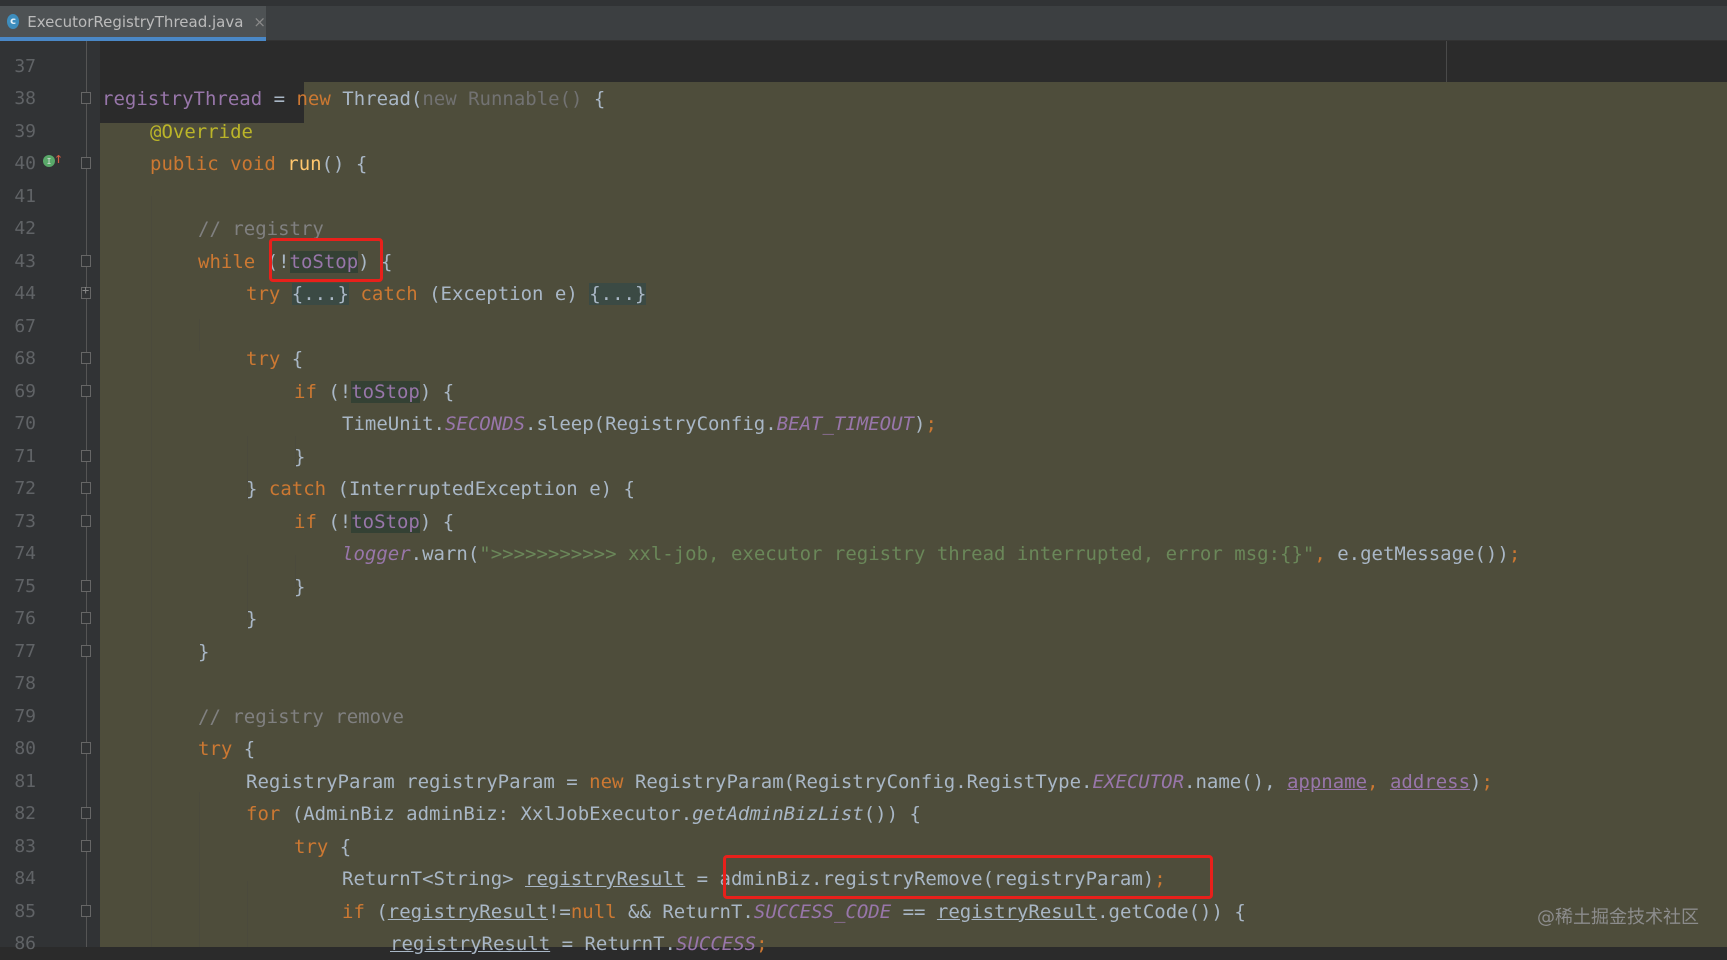 Image resolution: width=1727 pixels, height=960 pixels. Describe the element at coordinates (25, 163) in the screenshot. I see `line-number: 40` at that location.